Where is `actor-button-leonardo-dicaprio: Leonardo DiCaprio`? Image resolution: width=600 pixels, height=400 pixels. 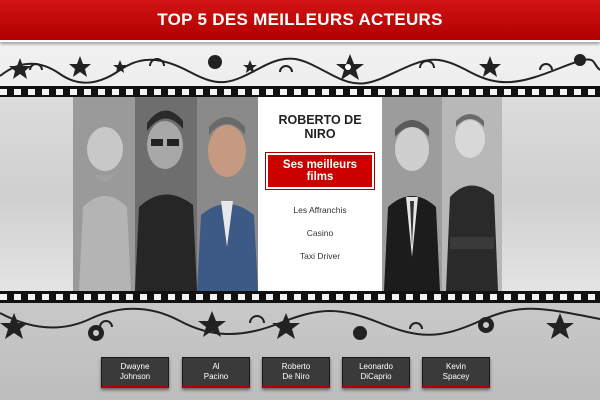
actor-button-leonardo-dicaprio: Leonardo DiCaprio is located at coordinates (376, 372).